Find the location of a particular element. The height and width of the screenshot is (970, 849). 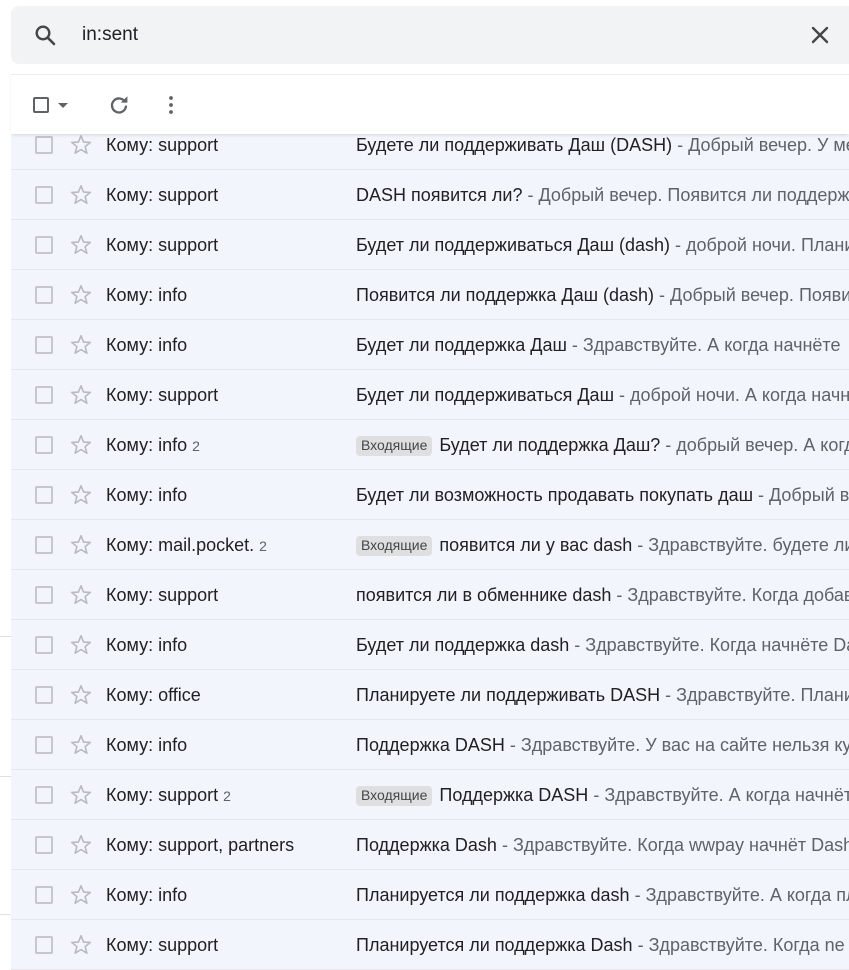

refresh-icon is located at coordinates (119, 105).